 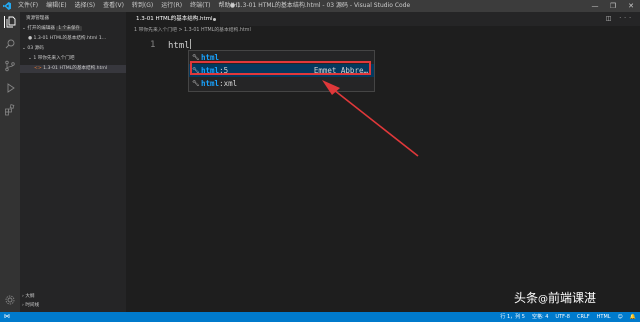 What do you see at coordinates (620, 317) in the screenshot?
I see `feedback-icon: ☺` at bounding box center [620, 317].